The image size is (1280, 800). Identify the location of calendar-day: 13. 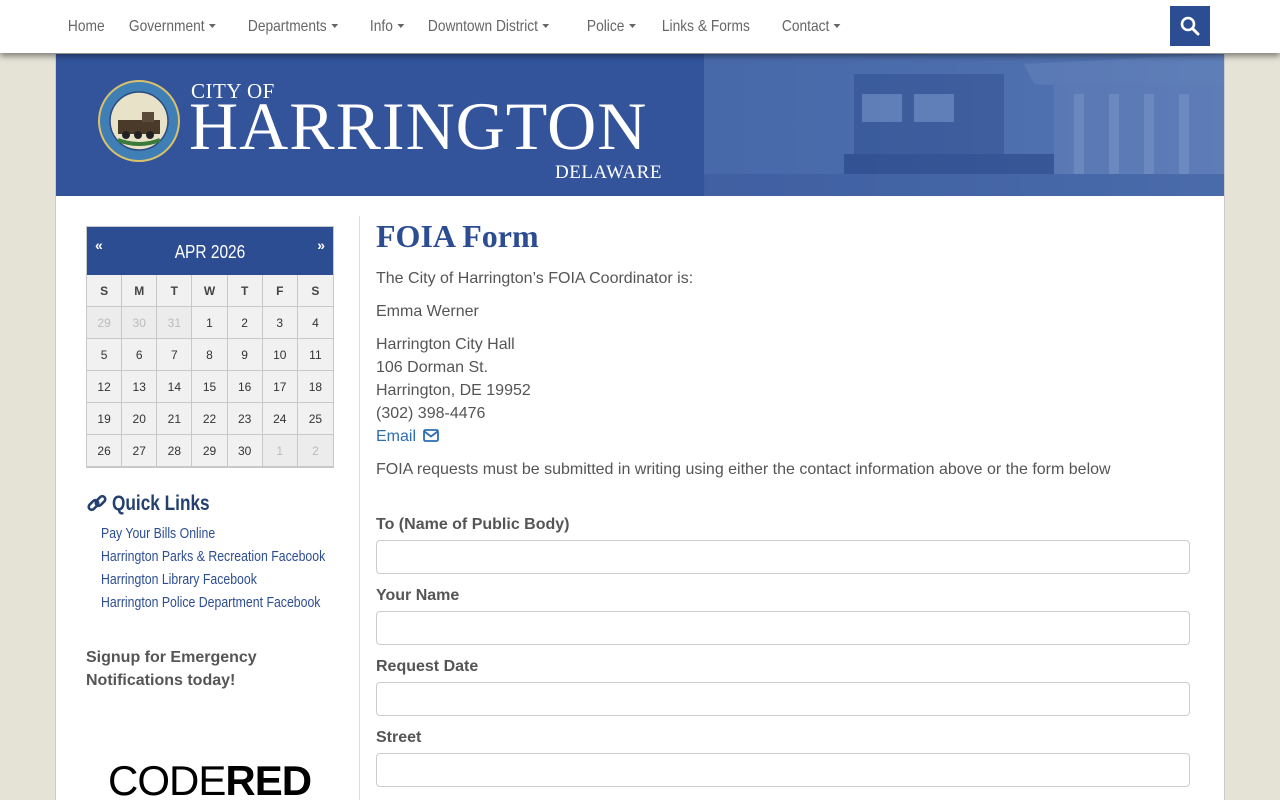
(140, 387).